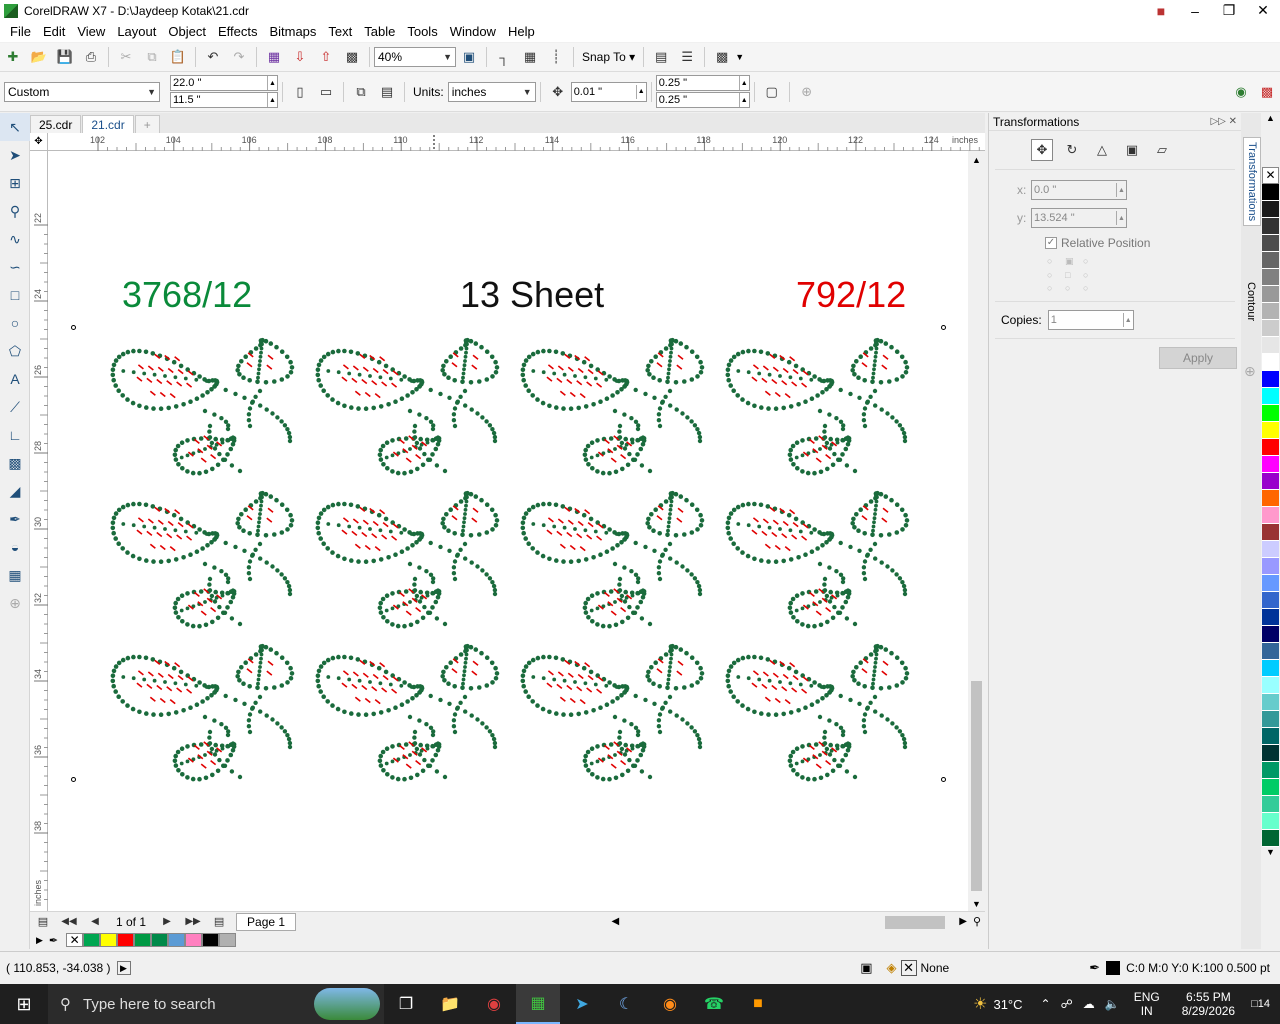 The width and height of the screenshot is (1280, 1024). Describe the element at coordinates (136, 31) in the screenshot. I see `menu-layout: Layout` at that location.